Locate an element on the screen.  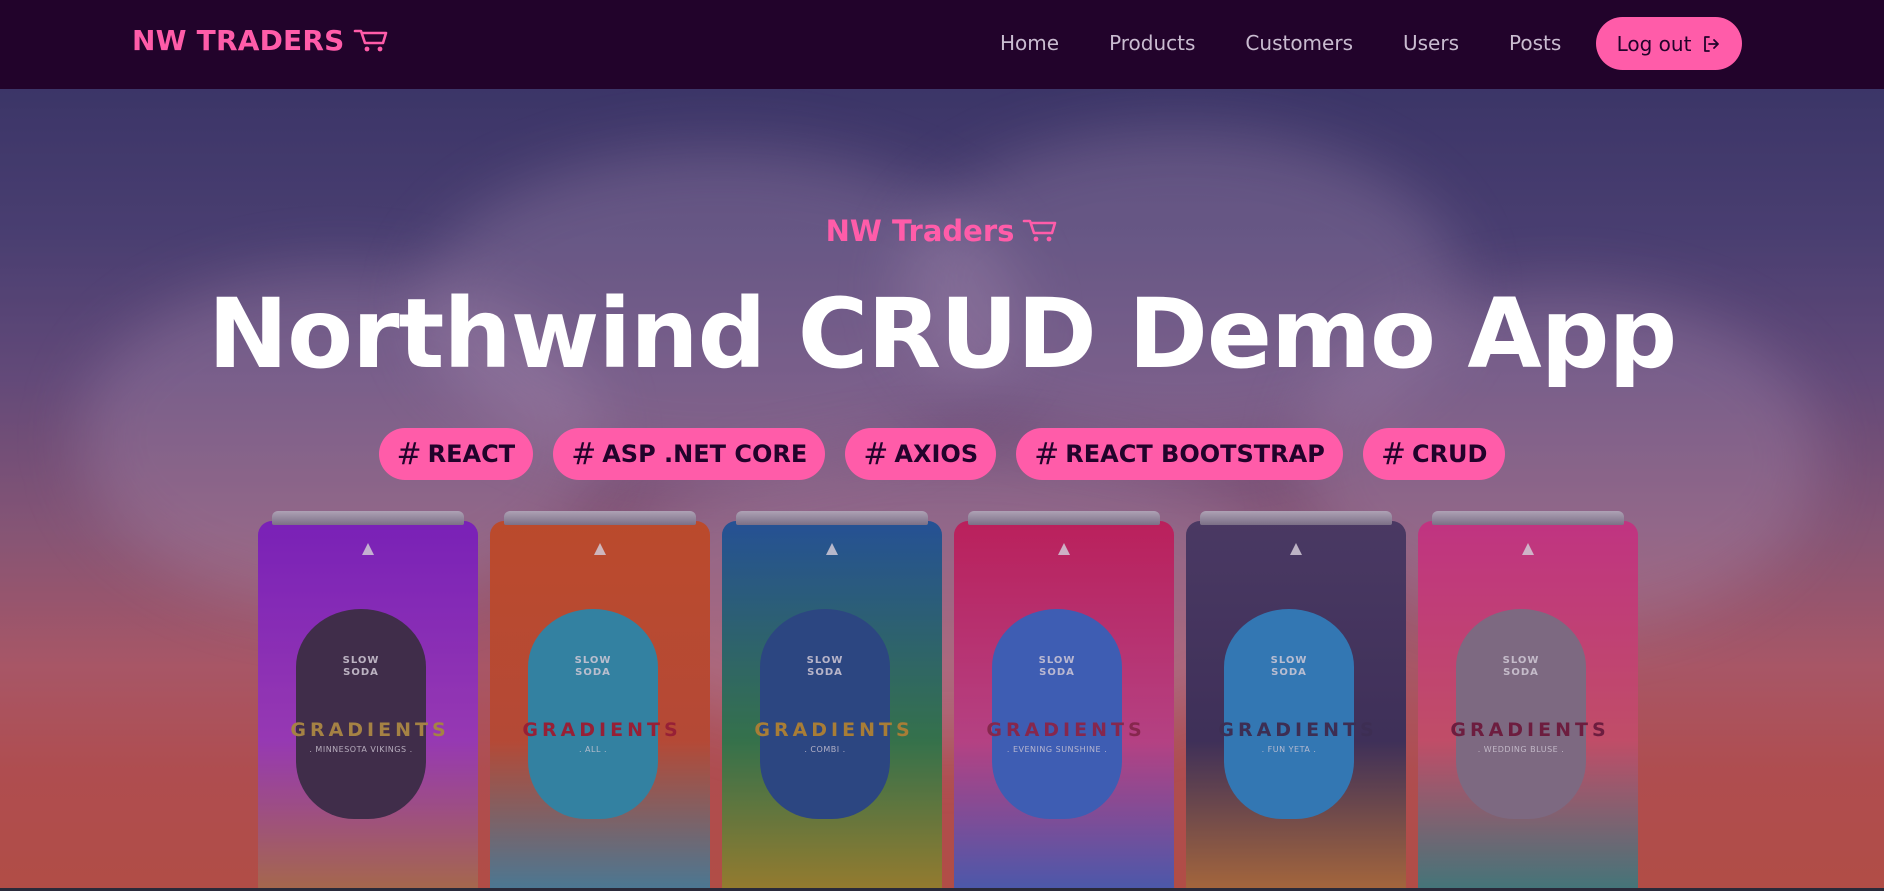
tag-label: REACT is located at coordinates (471, 454).